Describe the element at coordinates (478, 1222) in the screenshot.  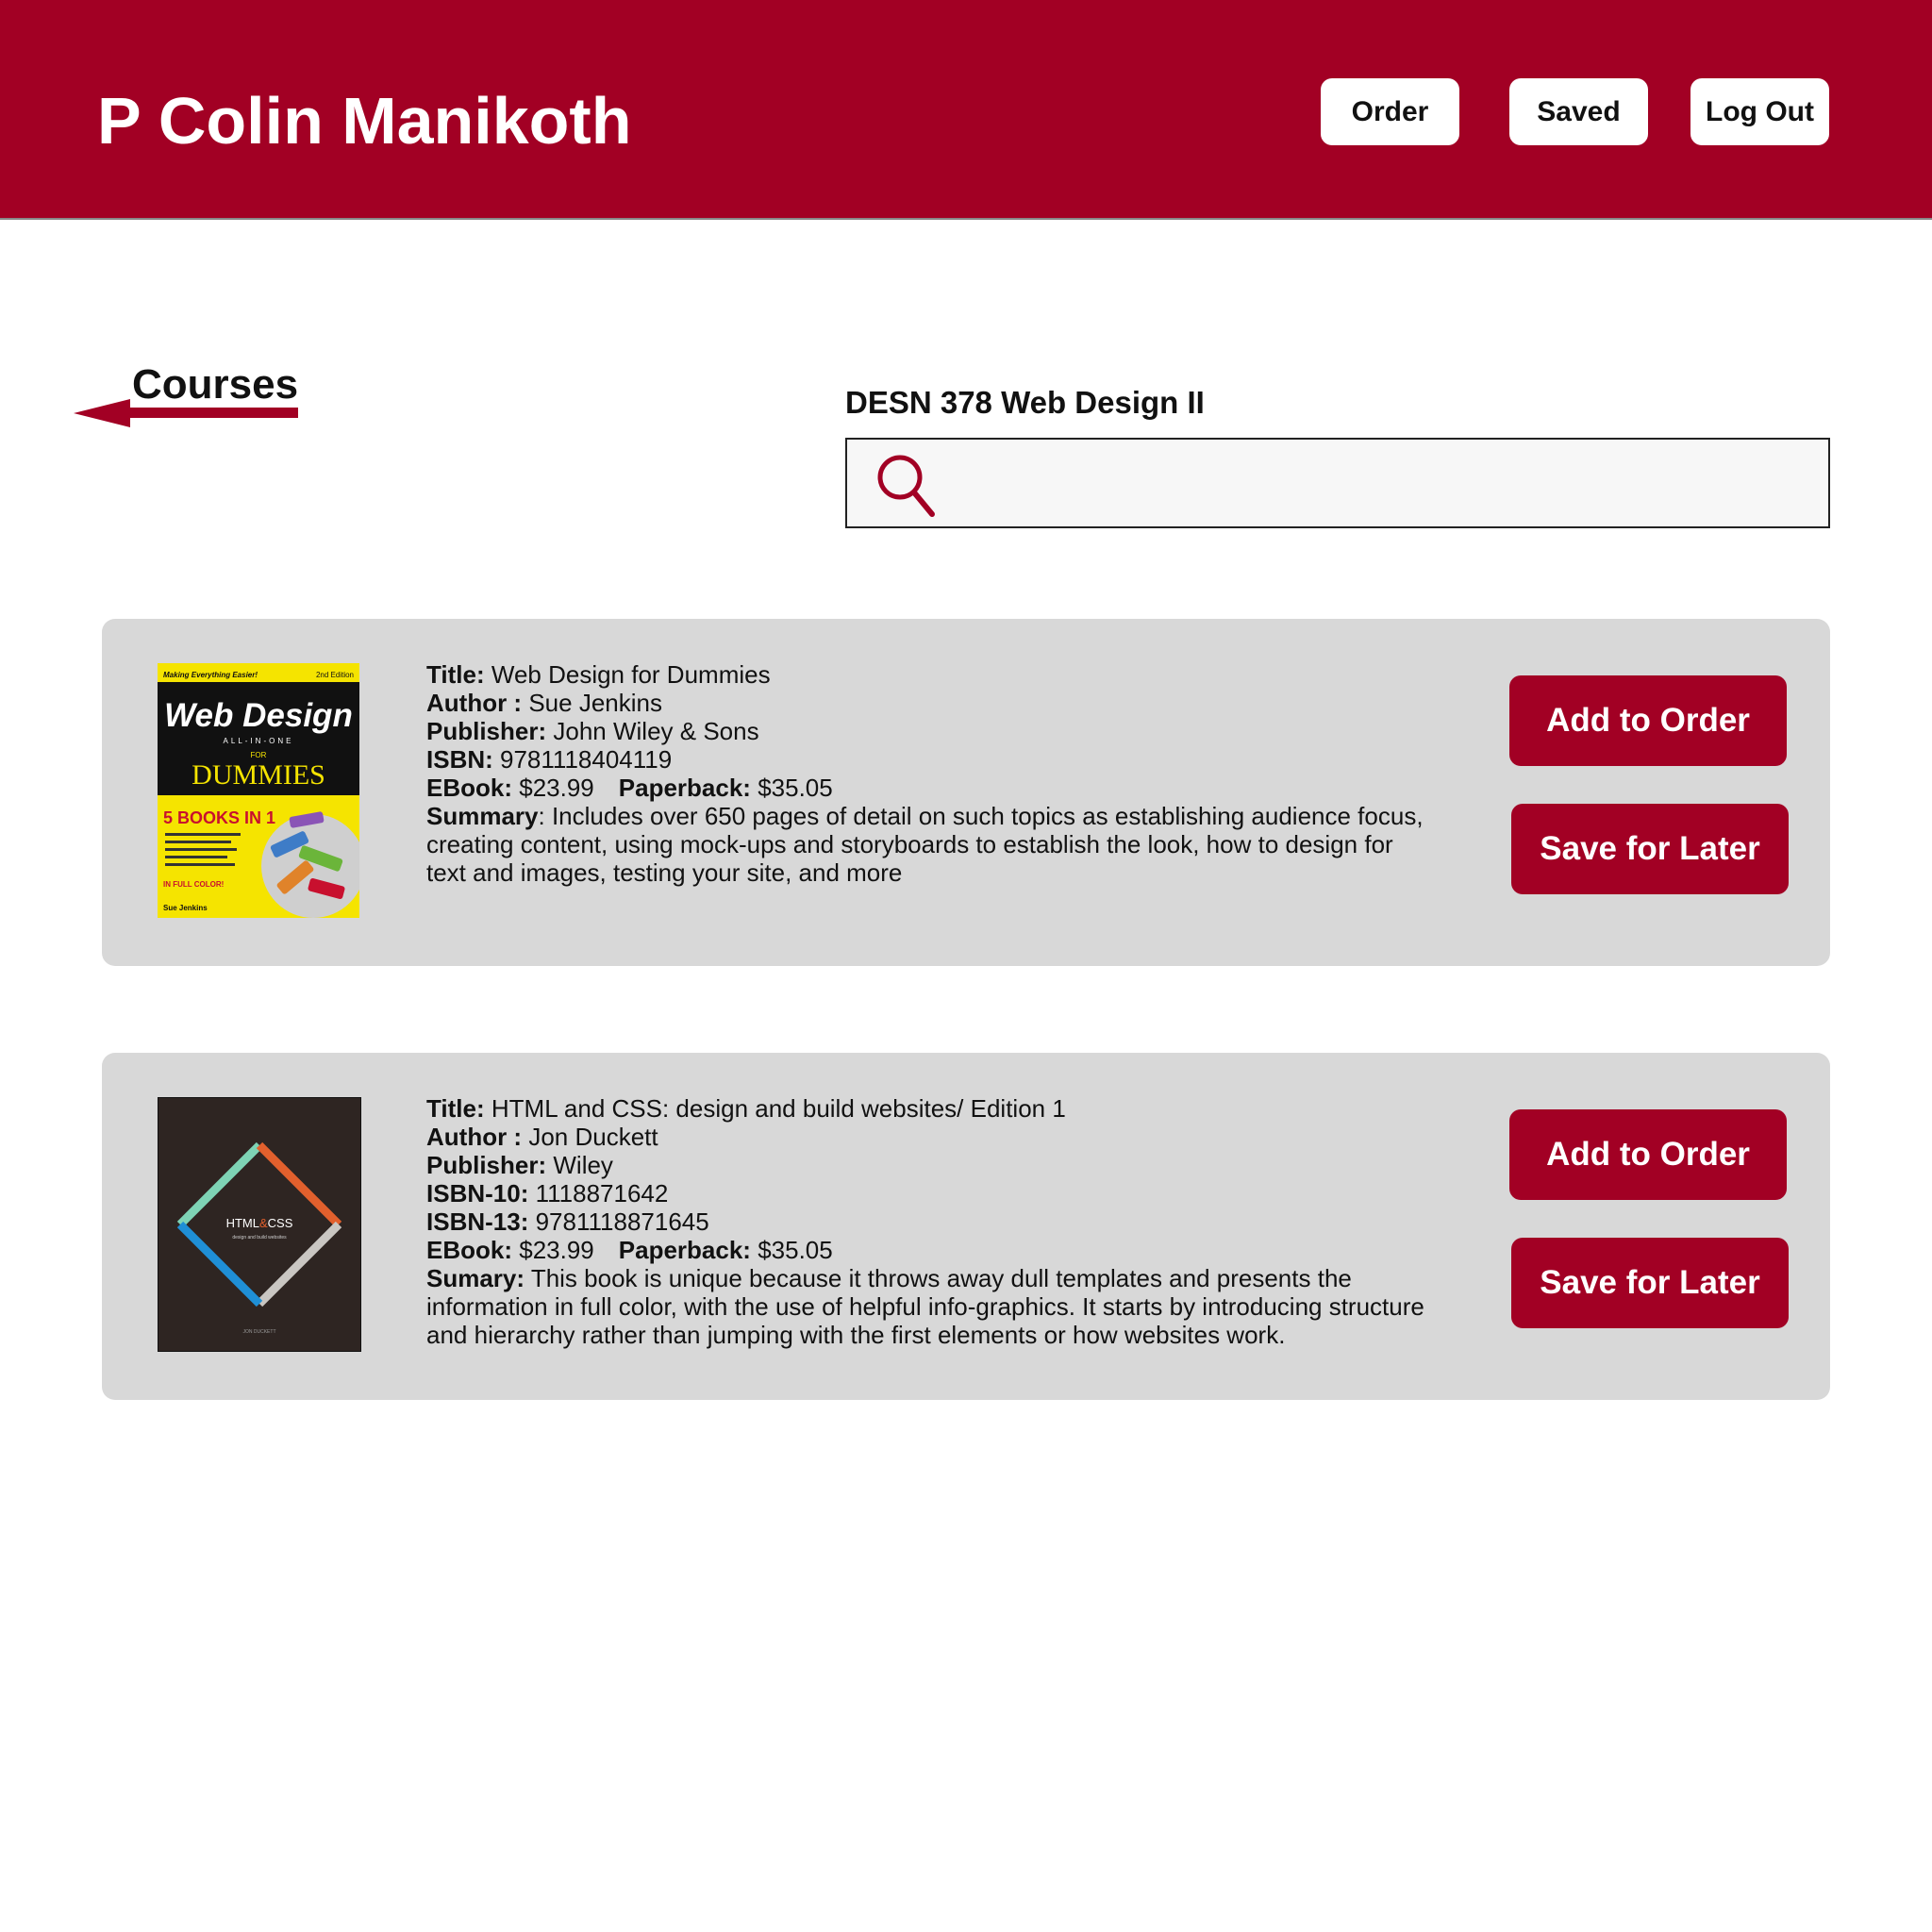
I see `isbn13-label: ISBN-13:` at that location.